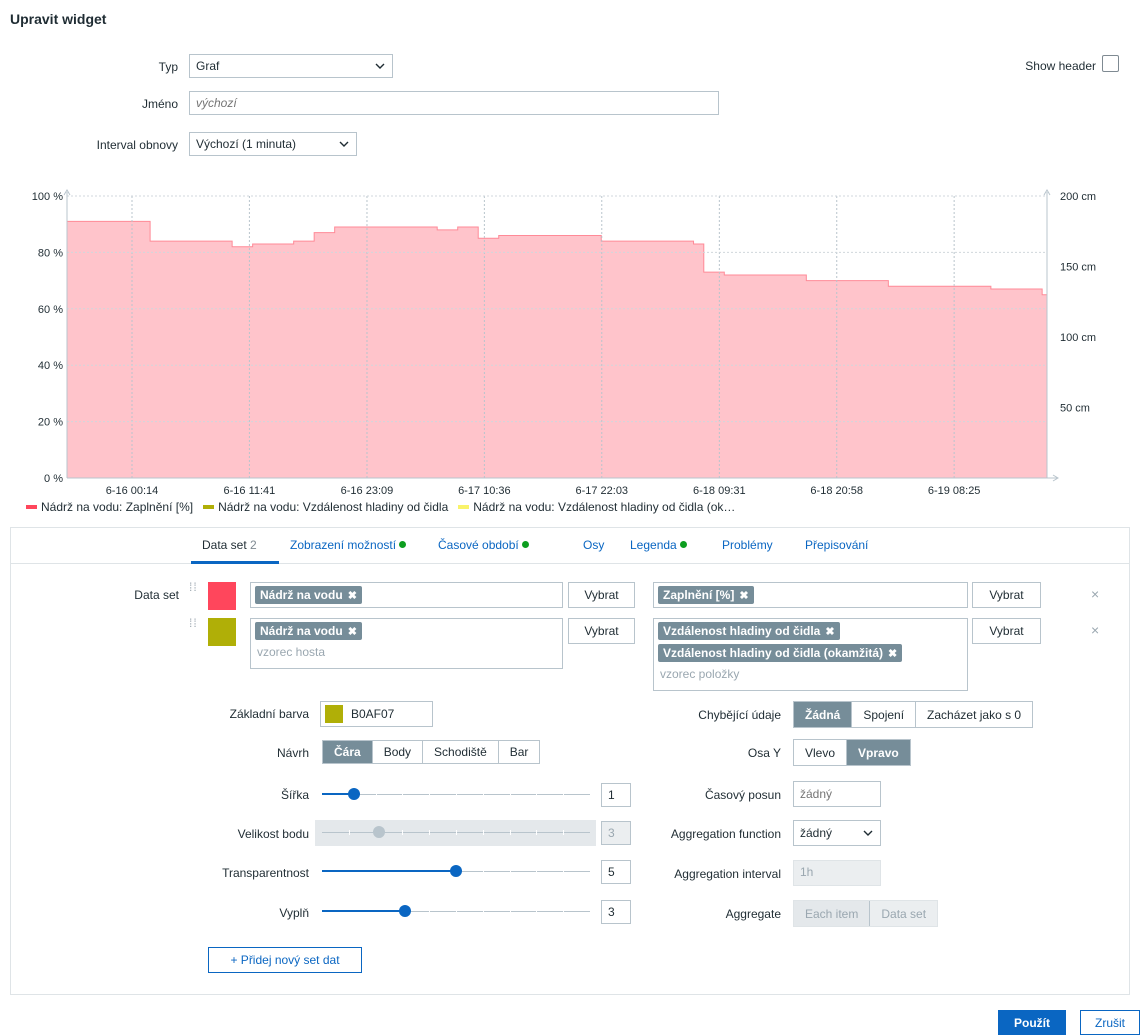  I want to click on chevron-down-icon, so click(380, 66).